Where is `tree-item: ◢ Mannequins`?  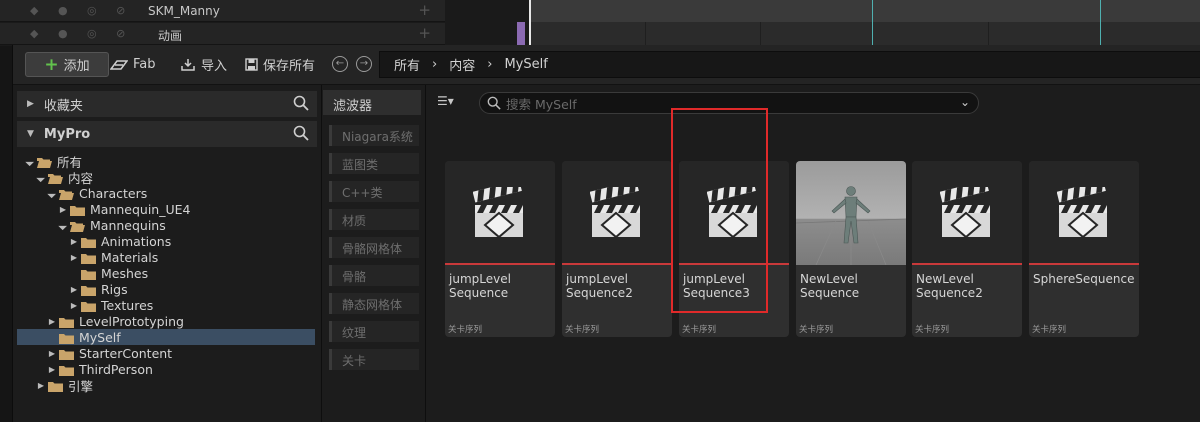 tree-item: ◢ Mannequins is located at coordinates (166, 225).